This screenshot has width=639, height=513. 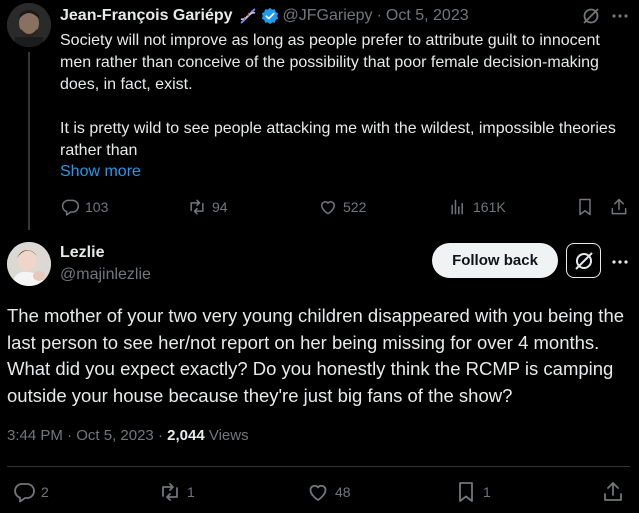 What do you see at coordinates (191, 492) in the screenshot?
I see `repost-count: 1` at bounding box center [191, 492].